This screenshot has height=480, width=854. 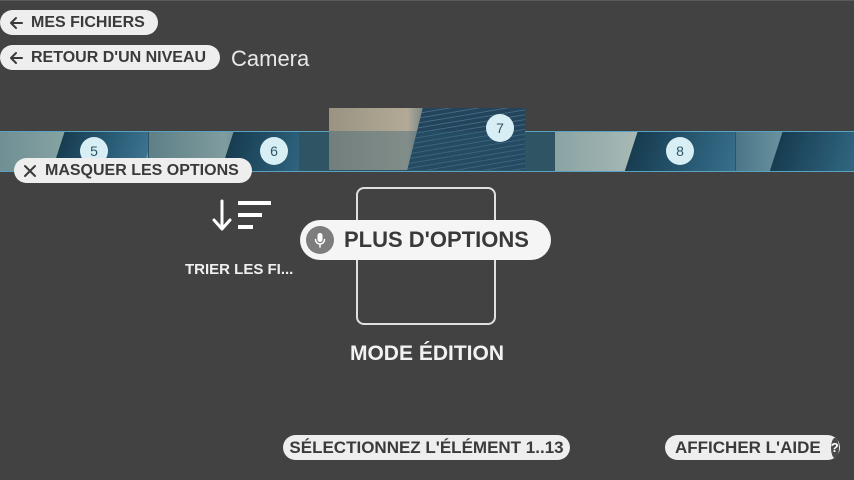 I want to click on thumbnail-number-badge: 8, so click(x=680, y=151).